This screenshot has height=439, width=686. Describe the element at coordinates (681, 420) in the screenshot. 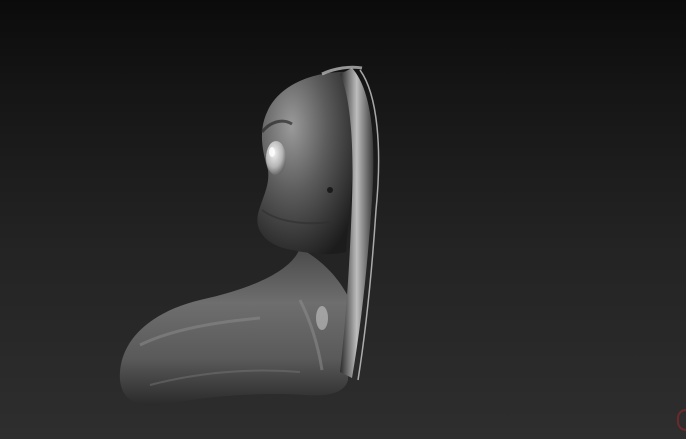

I see `viewport-corner-marker` at that location.